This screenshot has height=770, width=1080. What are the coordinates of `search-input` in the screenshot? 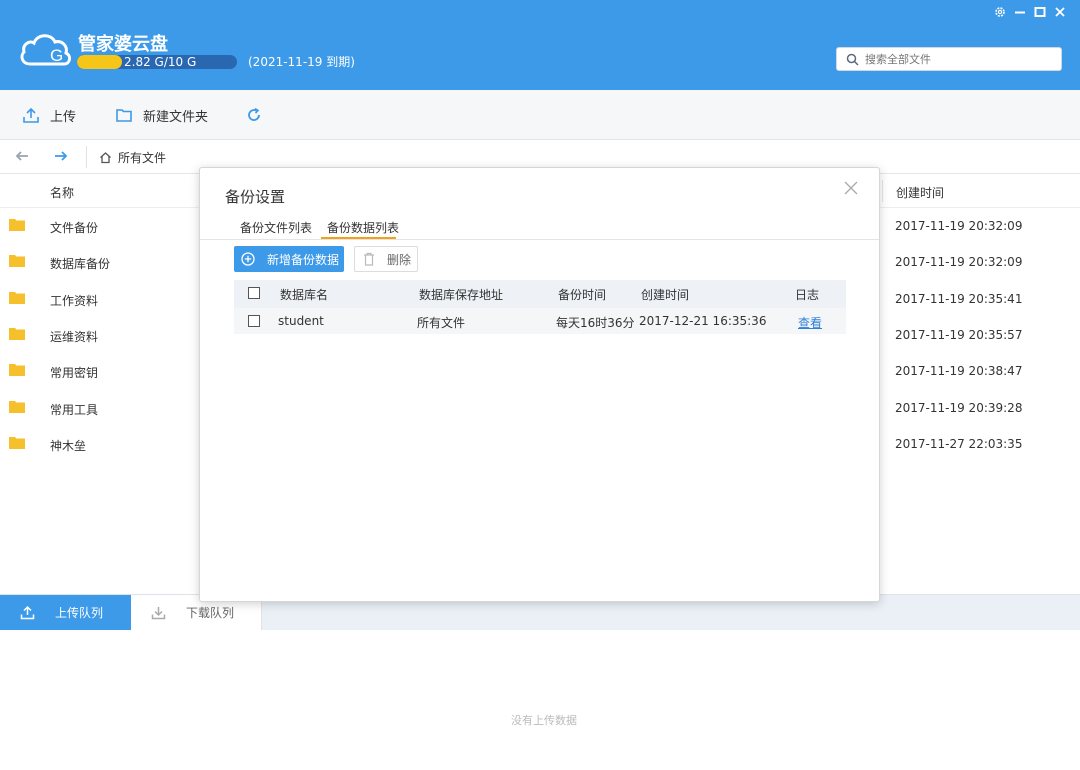 It's located at (960, 59).